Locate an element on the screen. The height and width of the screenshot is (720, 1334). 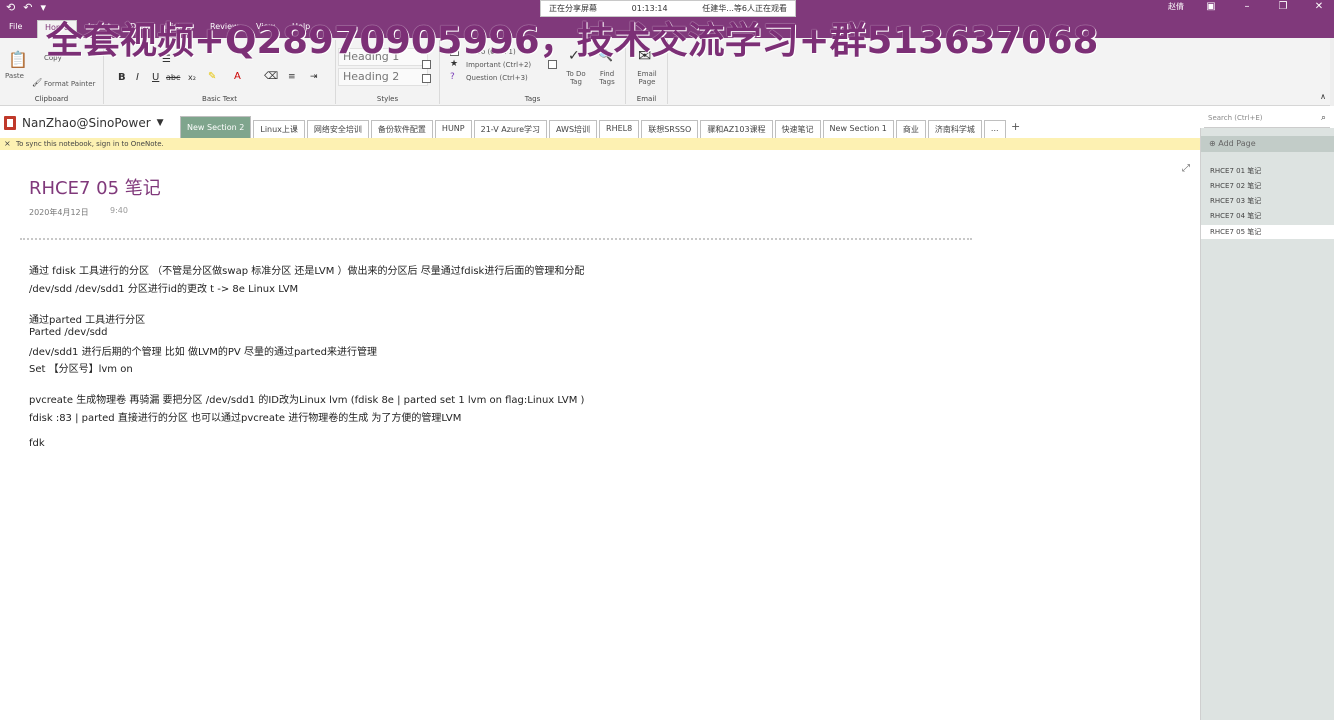
section-tab: AWS培训 is located at coordinates (573, 129).